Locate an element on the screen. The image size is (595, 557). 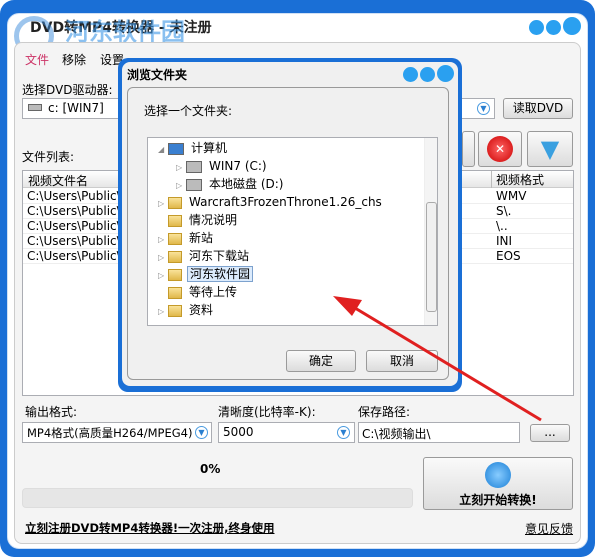
annotation-arrow is located at coordinates (437, 359).